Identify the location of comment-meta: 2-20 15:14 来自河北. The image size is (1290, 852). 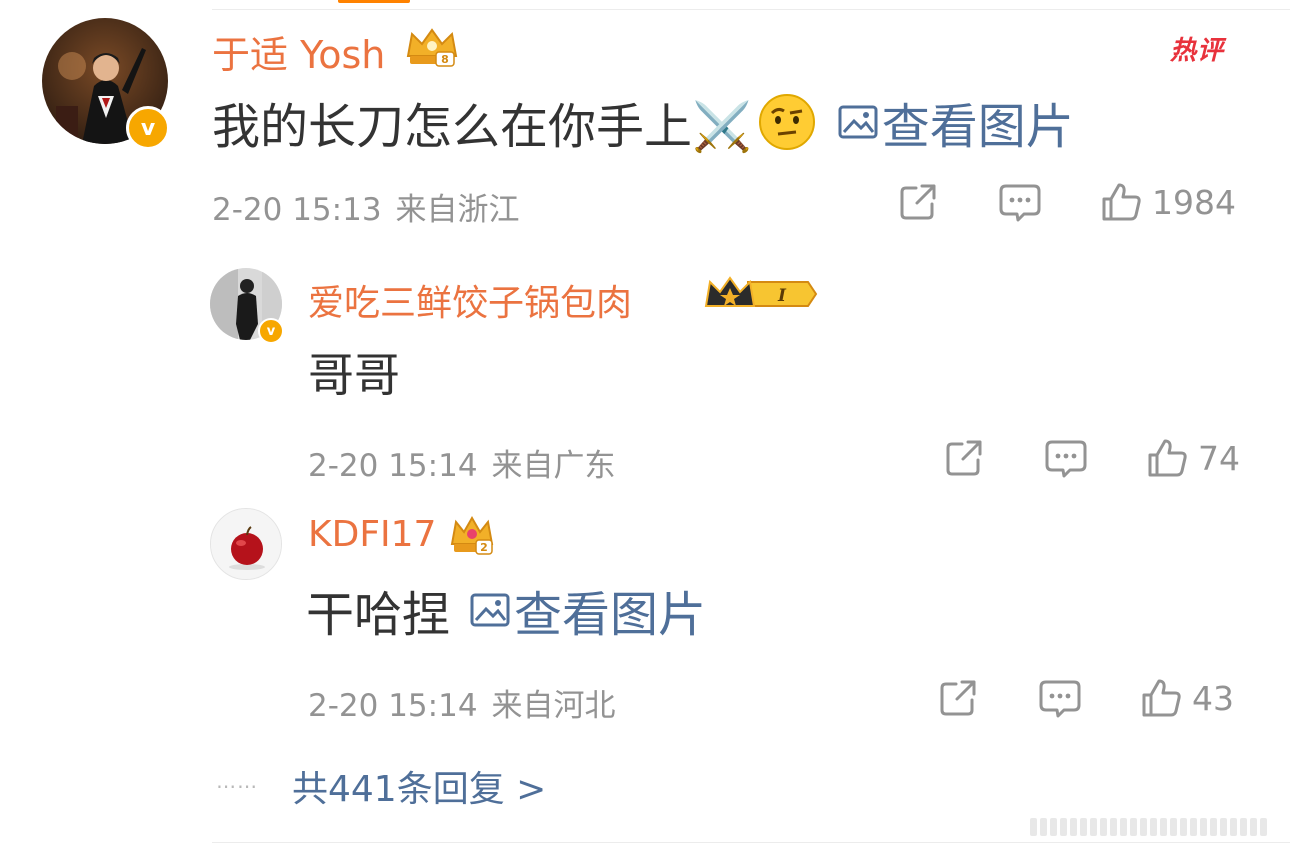
(462, 702).